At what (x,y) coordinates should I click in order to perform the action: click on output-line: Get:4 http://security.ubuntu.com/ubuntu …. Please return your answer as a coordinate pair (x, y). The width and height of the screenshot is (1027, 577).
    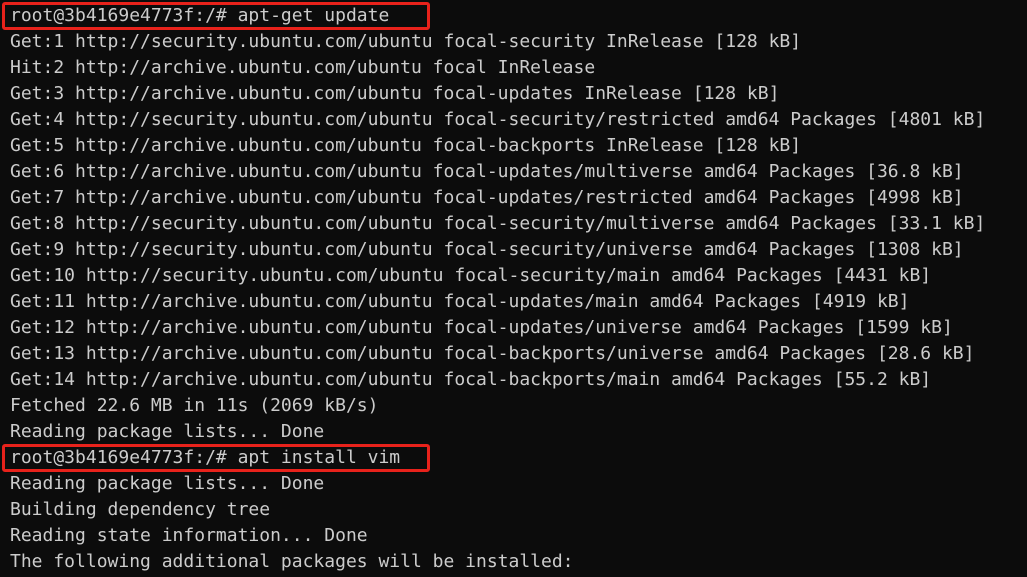
    Looking at the image, I should click on (498, 119).